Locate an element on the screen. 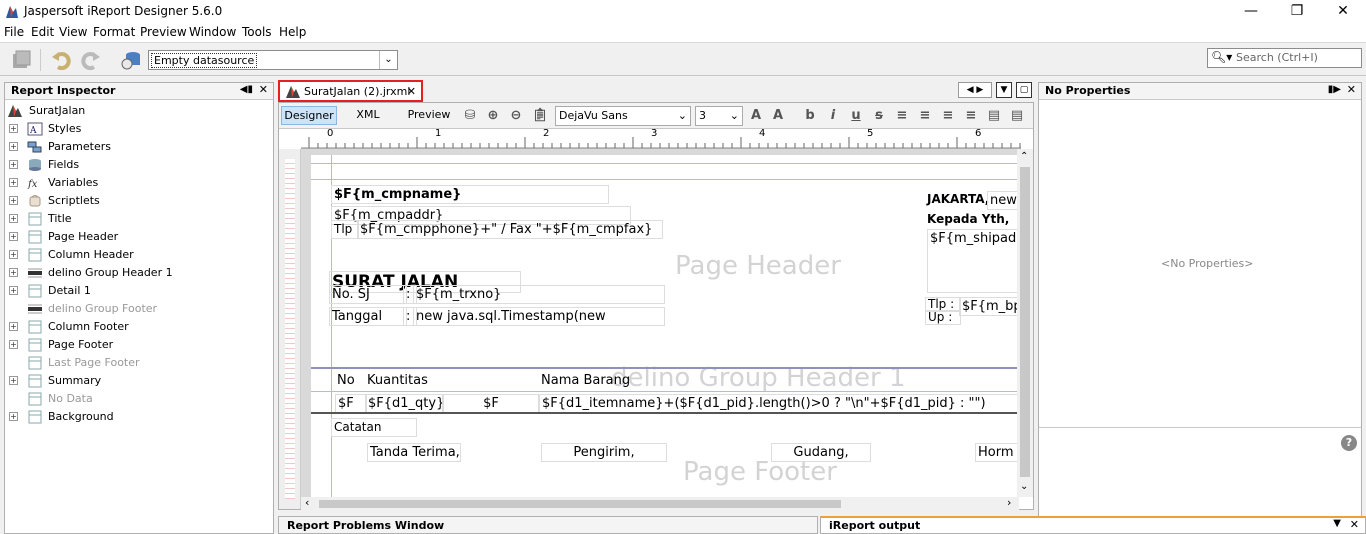  menu-tools: Tools is located at coordinates (257, 32).